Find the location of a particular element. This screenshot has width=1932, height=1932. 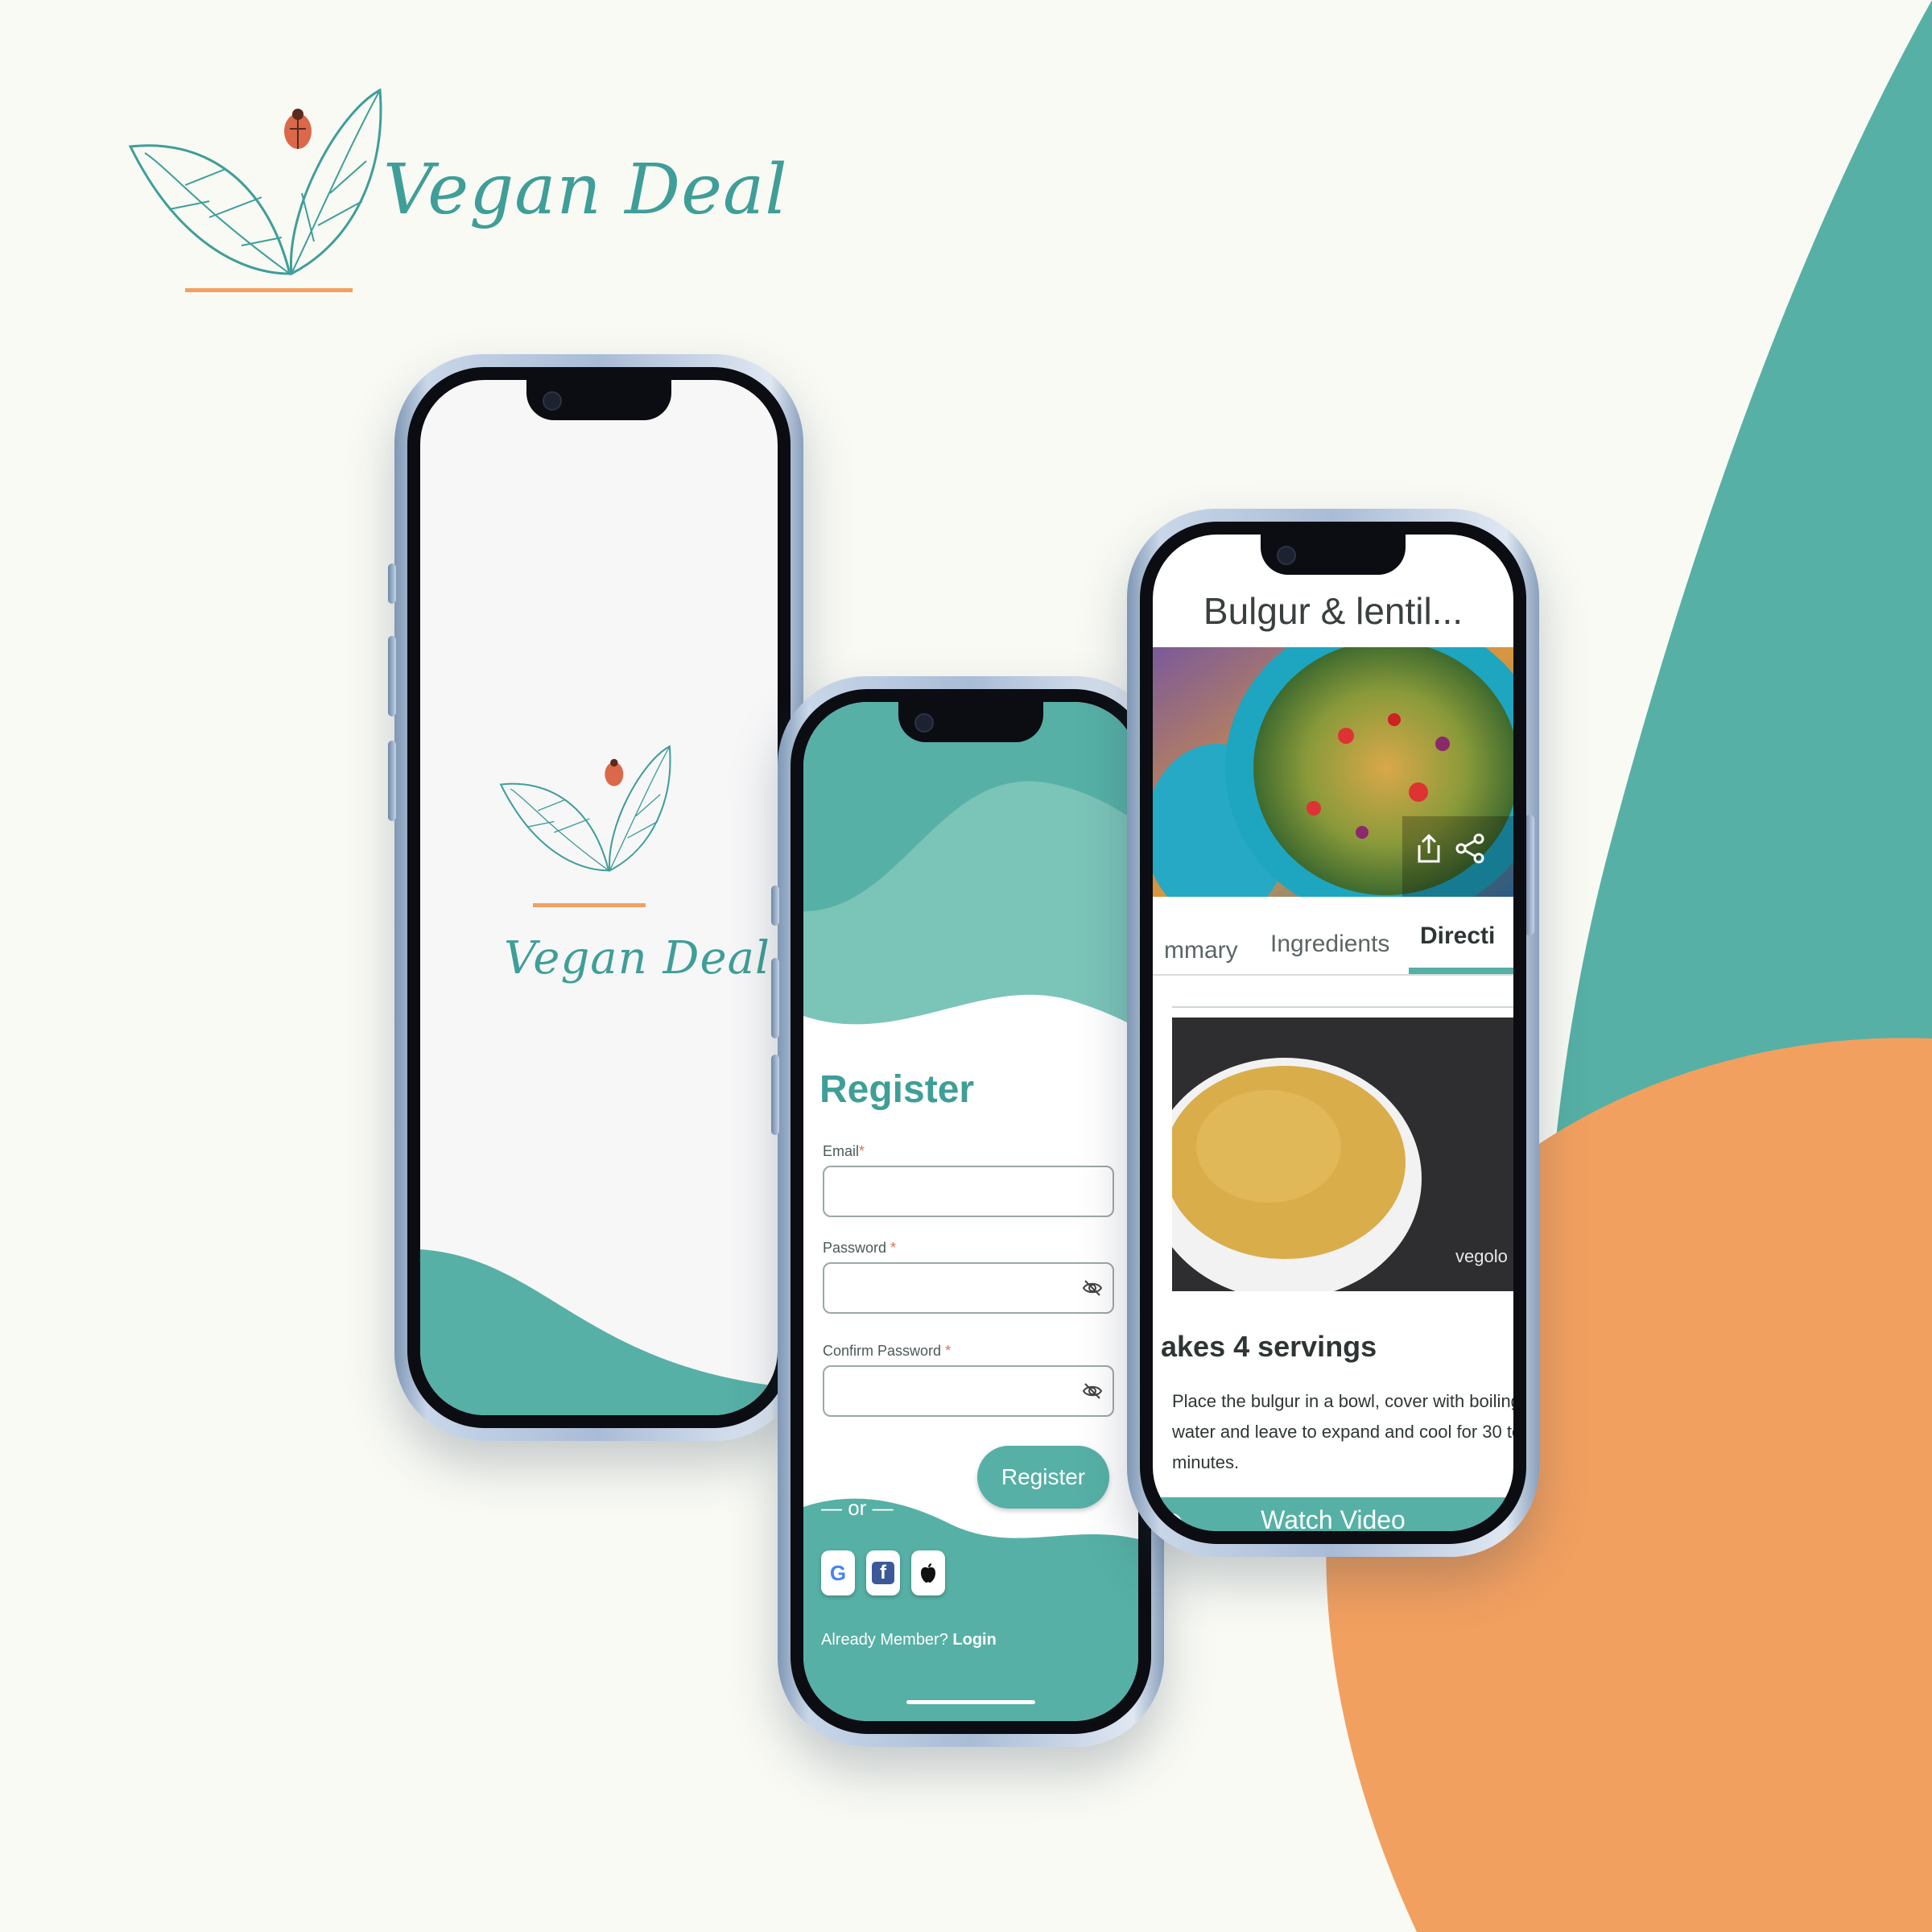

tab-ingredients: Ingredients is located at coordinates (1329, 944).